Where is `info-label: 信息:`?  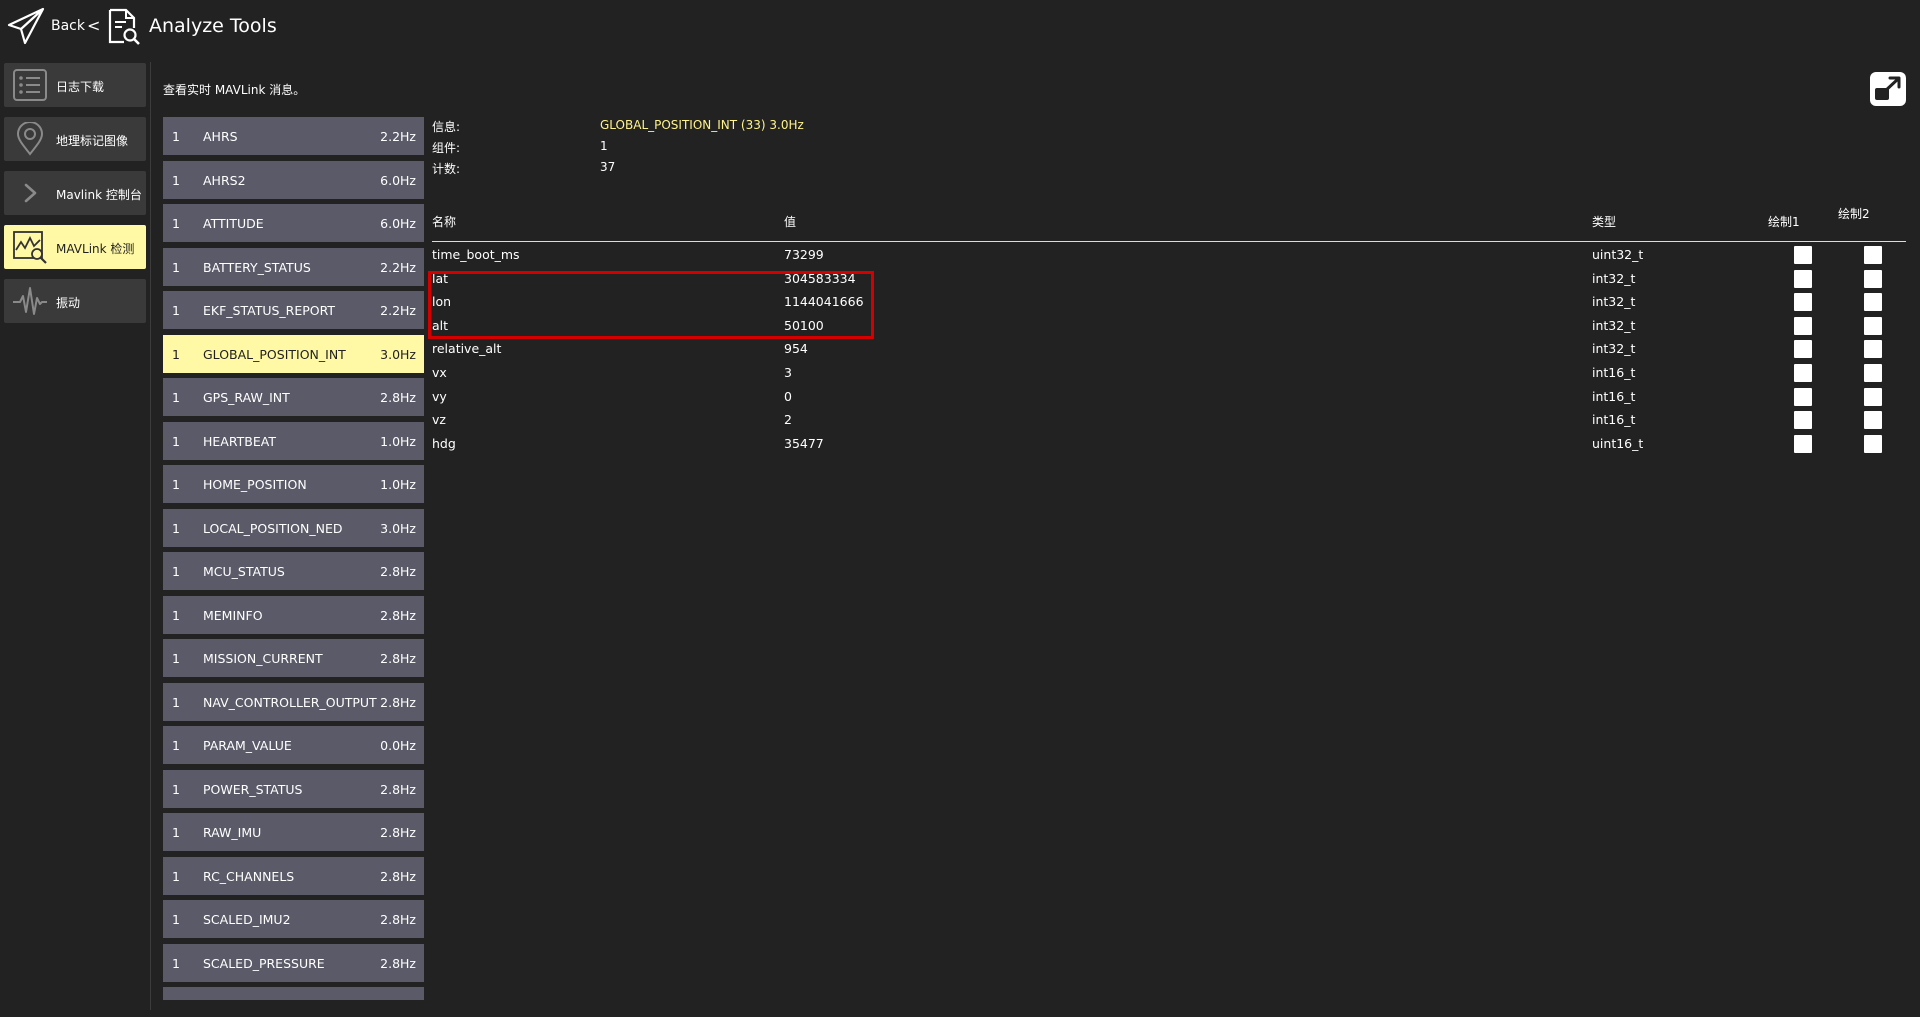
info-label: 信息: is located at coordinates (446, 127).